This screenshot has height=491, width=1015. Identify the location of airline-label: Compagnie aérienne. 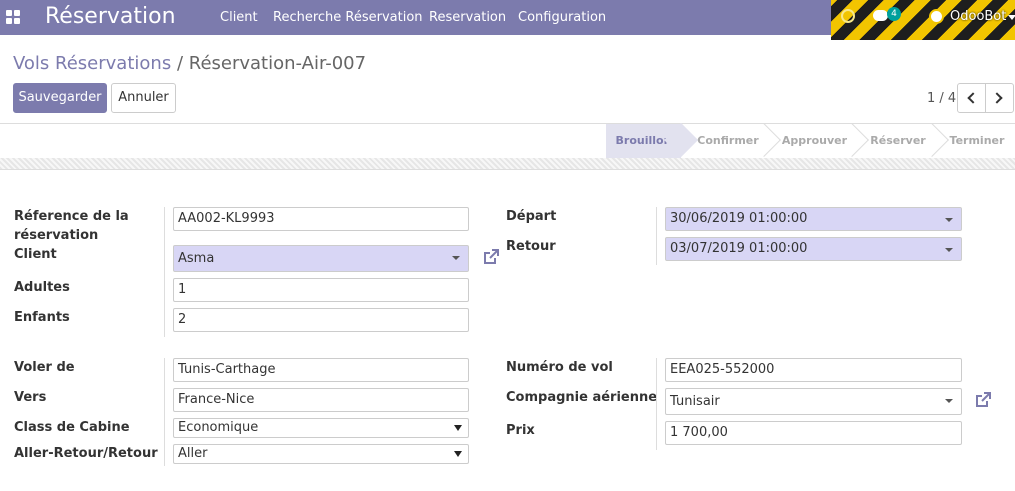
(582, 397).